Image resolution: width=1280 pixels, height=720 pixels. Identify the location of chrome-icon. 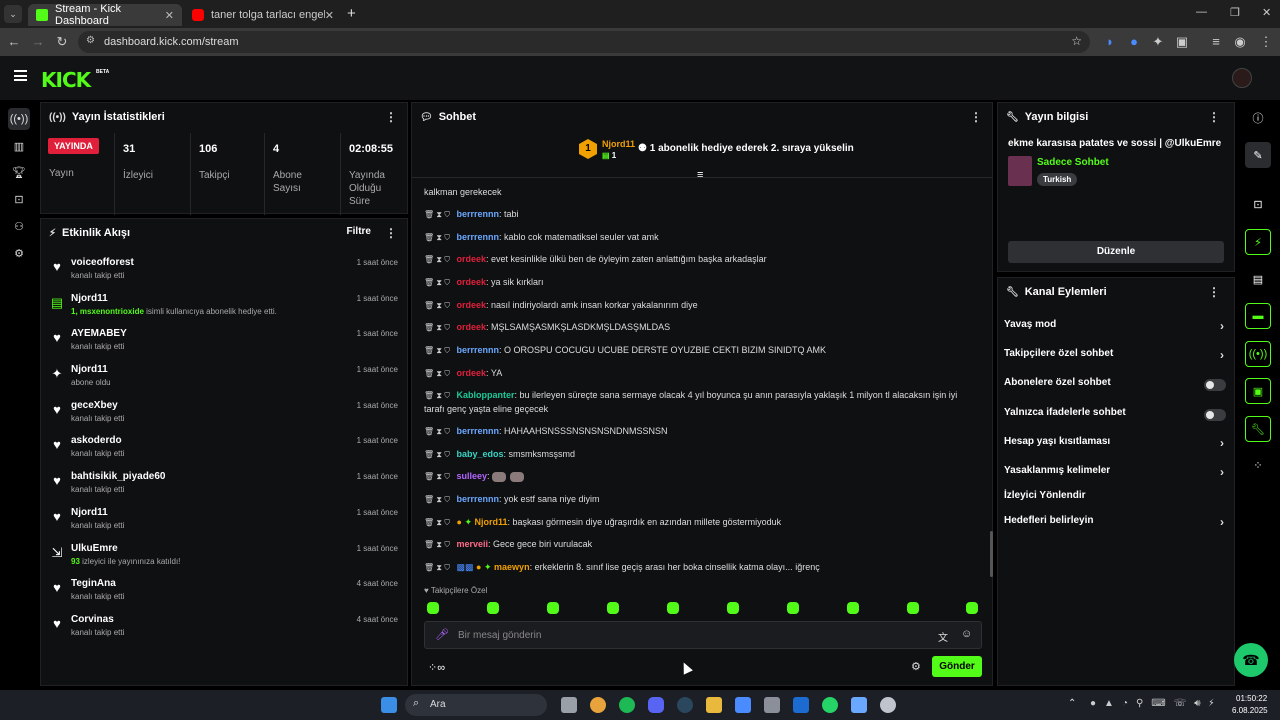
(598, 705).